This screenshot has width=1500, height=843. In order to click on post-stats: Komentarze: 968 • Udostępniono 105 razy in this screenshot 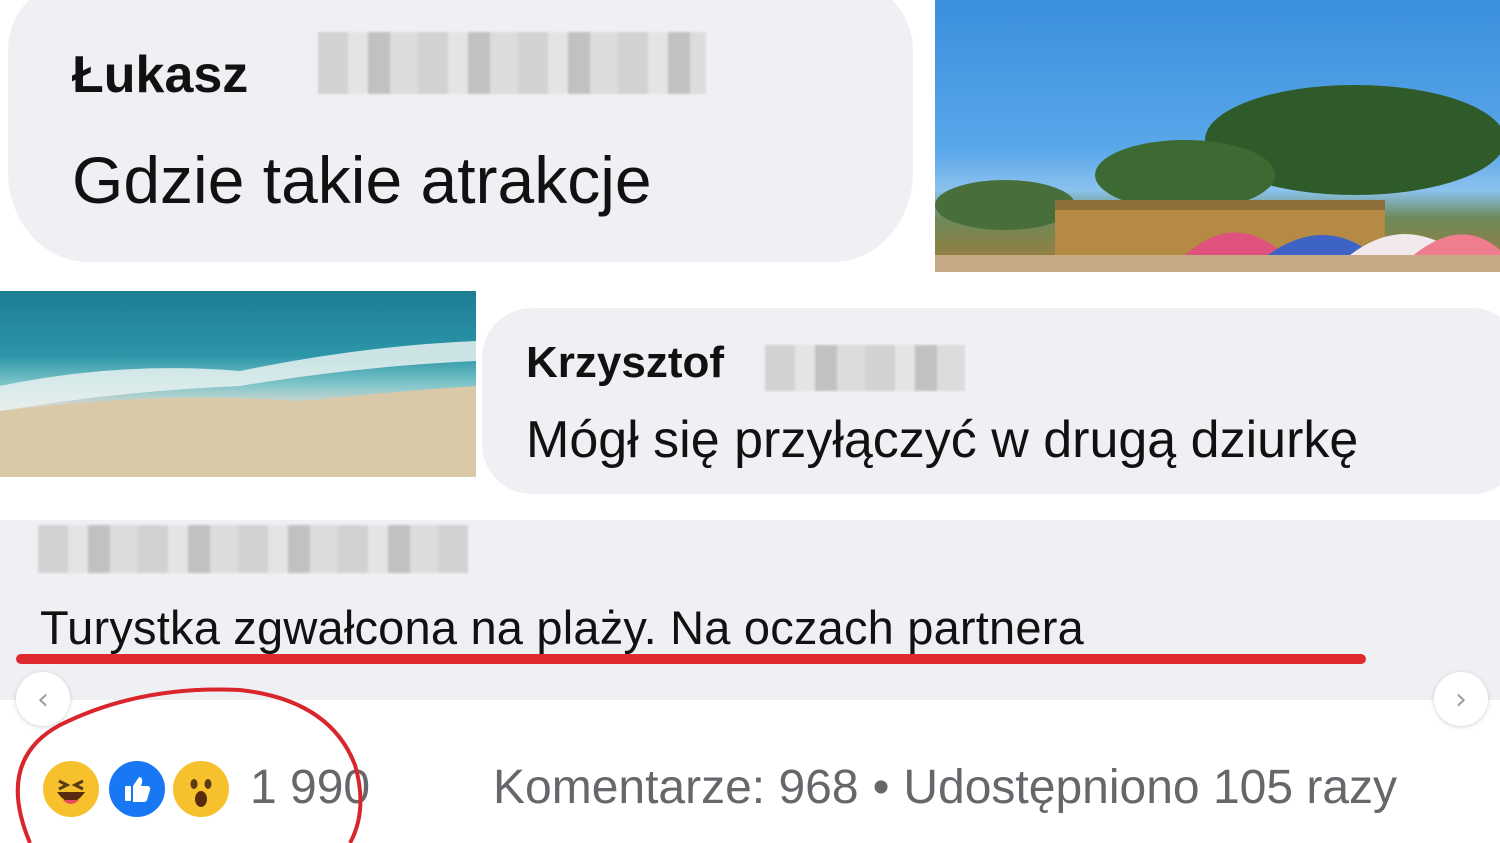, I will do `click(945, 787)`.